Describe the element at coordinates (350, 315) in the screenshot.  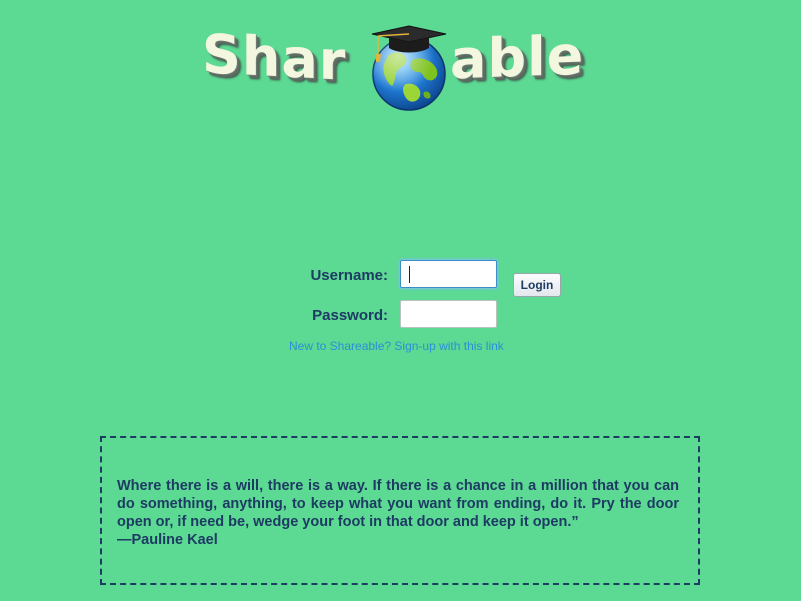
I see `password-label: Password:` at that location.